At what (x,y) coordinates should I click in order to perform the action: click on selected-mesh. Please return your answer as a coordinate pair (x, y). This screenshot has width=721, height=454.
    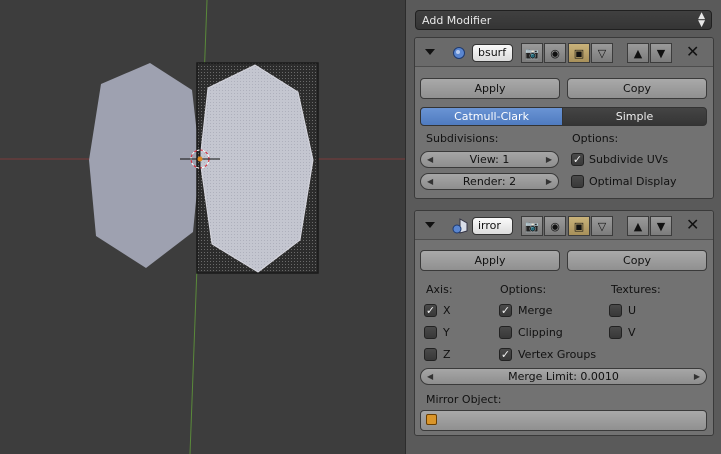
    Looking at the image, I should click on (256, 168).